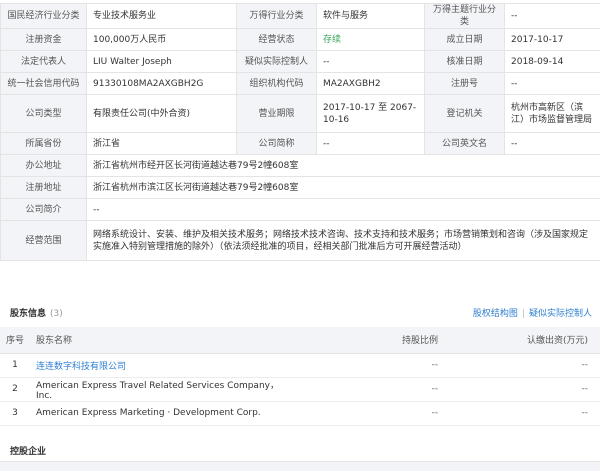  What do you see at coordinates (15, 413) in the screenshot?
I see `shareholder-no: 3` at bounding box center [15, 413].